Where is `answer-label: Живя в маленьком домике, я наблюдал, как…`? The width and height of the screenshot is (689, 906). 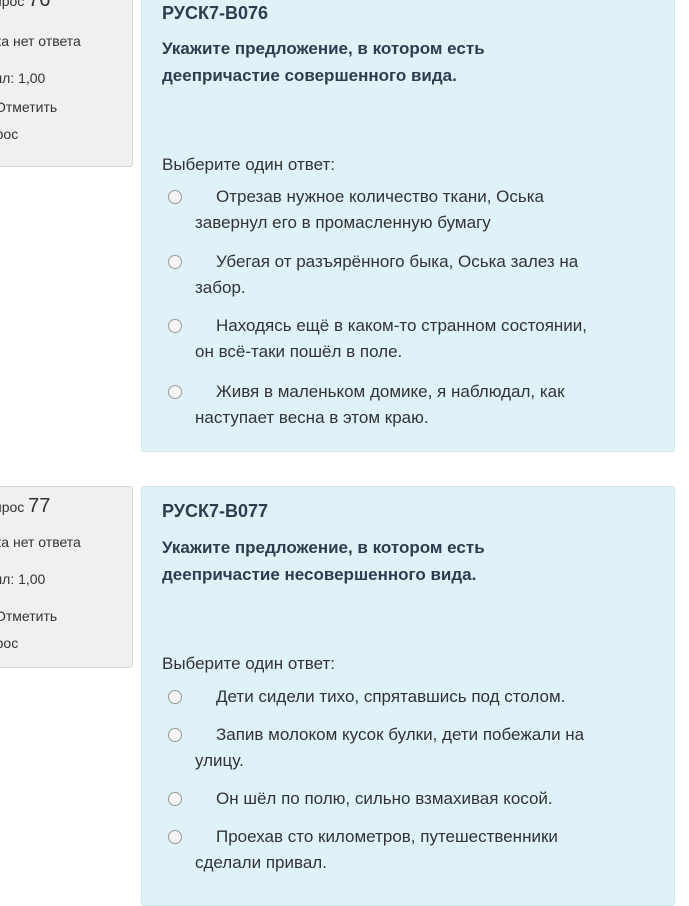
answer-label: Живя в маленьком домике, я наблюдал, как… is located at coordinates (380, 404).